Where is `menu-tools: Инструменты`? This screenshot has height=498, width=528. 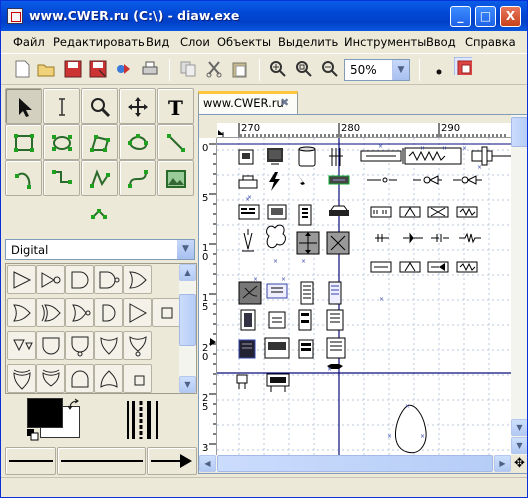 menu-tools: Инструменты is located at coordinates (385, 42).